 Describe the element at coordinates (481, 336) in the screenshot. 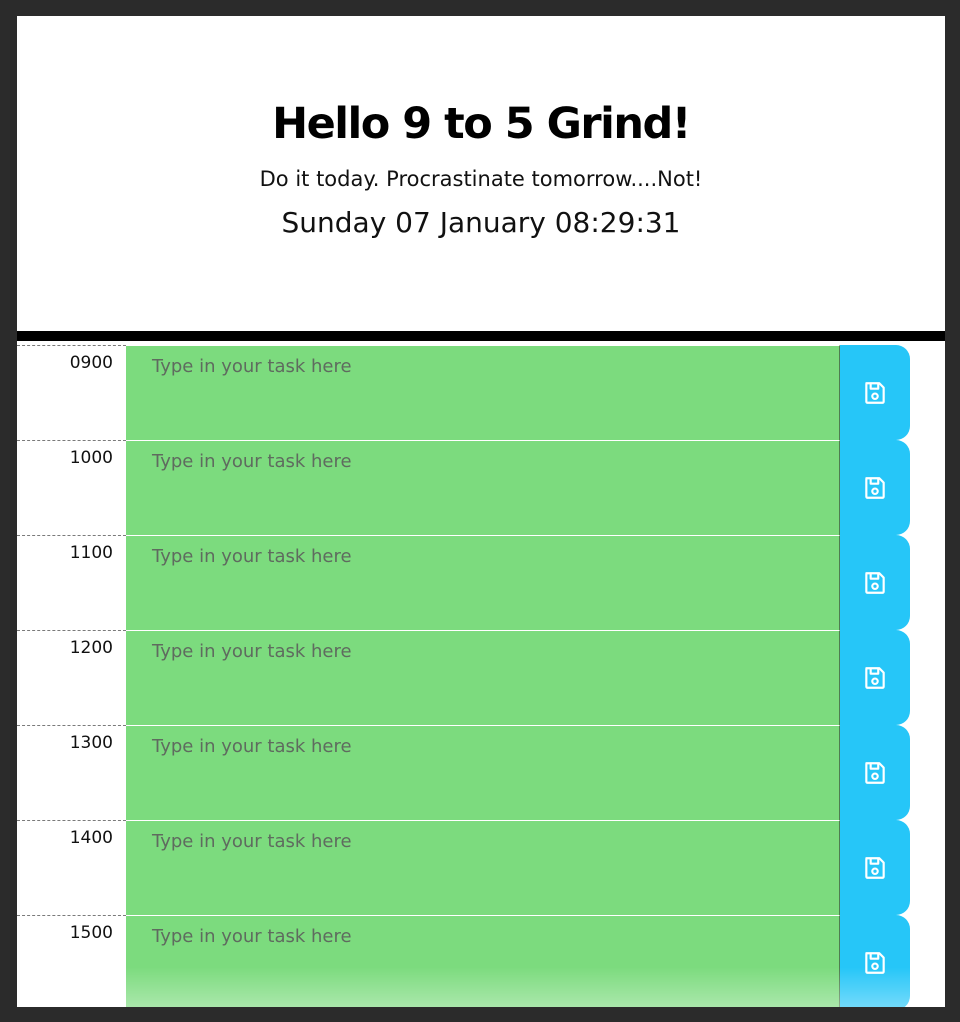

I see `header-divider` at that location.